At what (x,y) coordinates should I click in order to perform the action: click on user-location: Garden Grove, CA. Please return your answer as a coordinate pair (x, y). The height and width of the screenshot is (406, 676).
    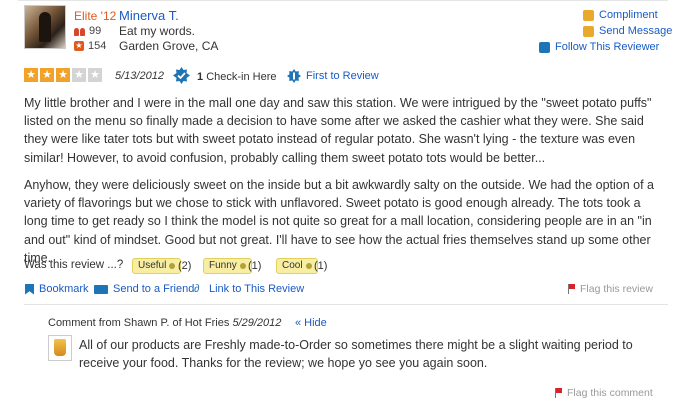
    Looking at the image, I should click on (169, 46).